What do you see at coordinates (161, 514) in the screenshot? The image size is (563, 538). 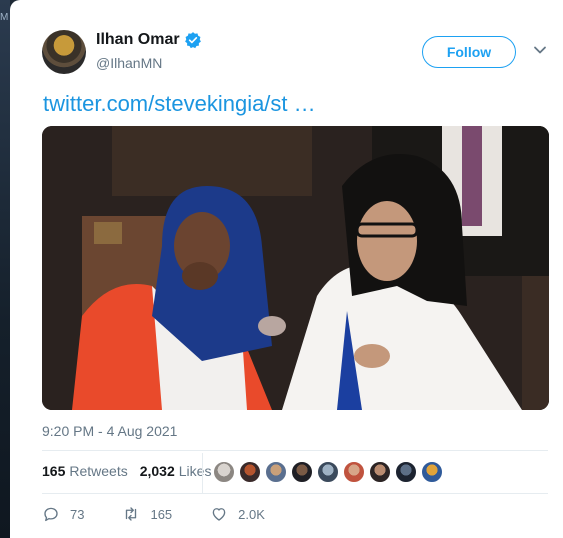 I see `retweet-count: 165` at bounding box center [161, 514].